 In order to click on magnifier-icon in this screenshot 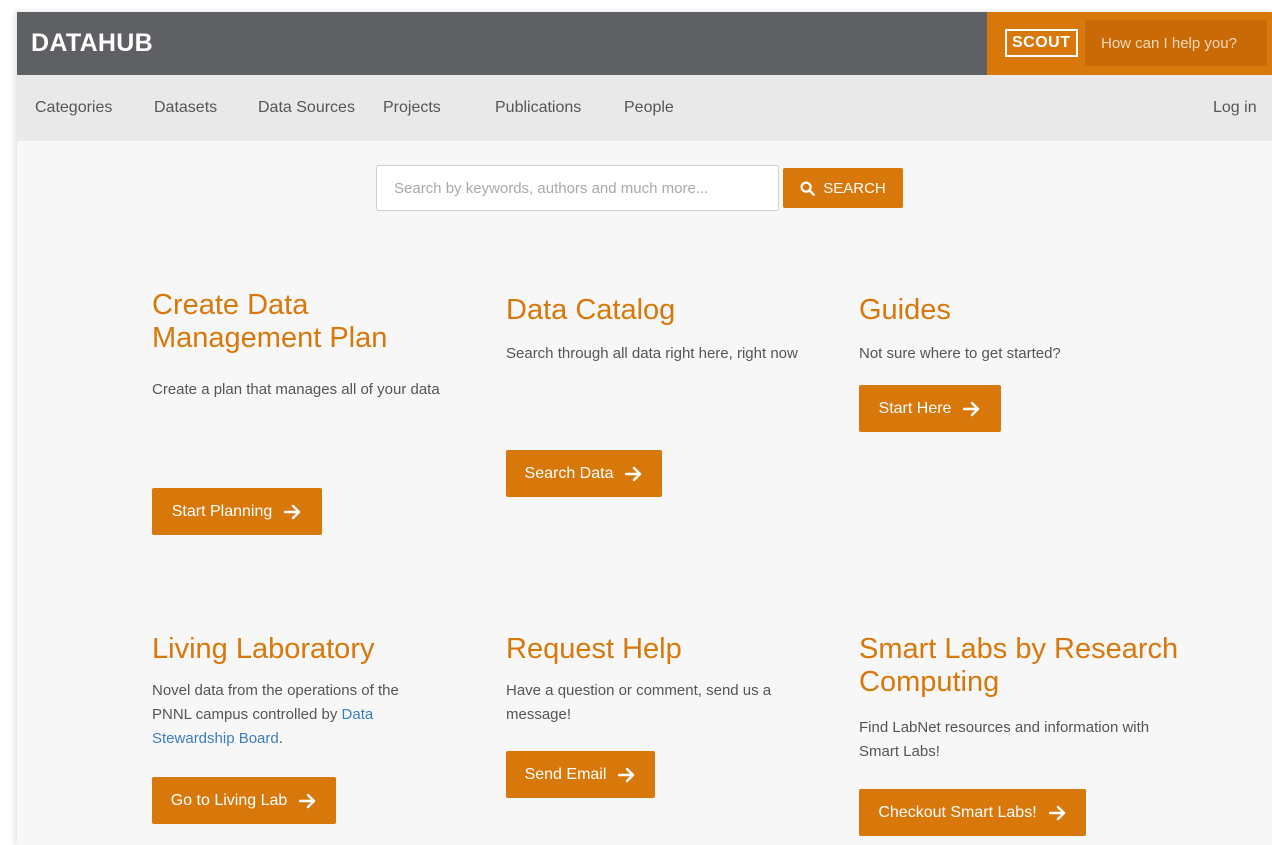, I will do `click(808, 188)`.